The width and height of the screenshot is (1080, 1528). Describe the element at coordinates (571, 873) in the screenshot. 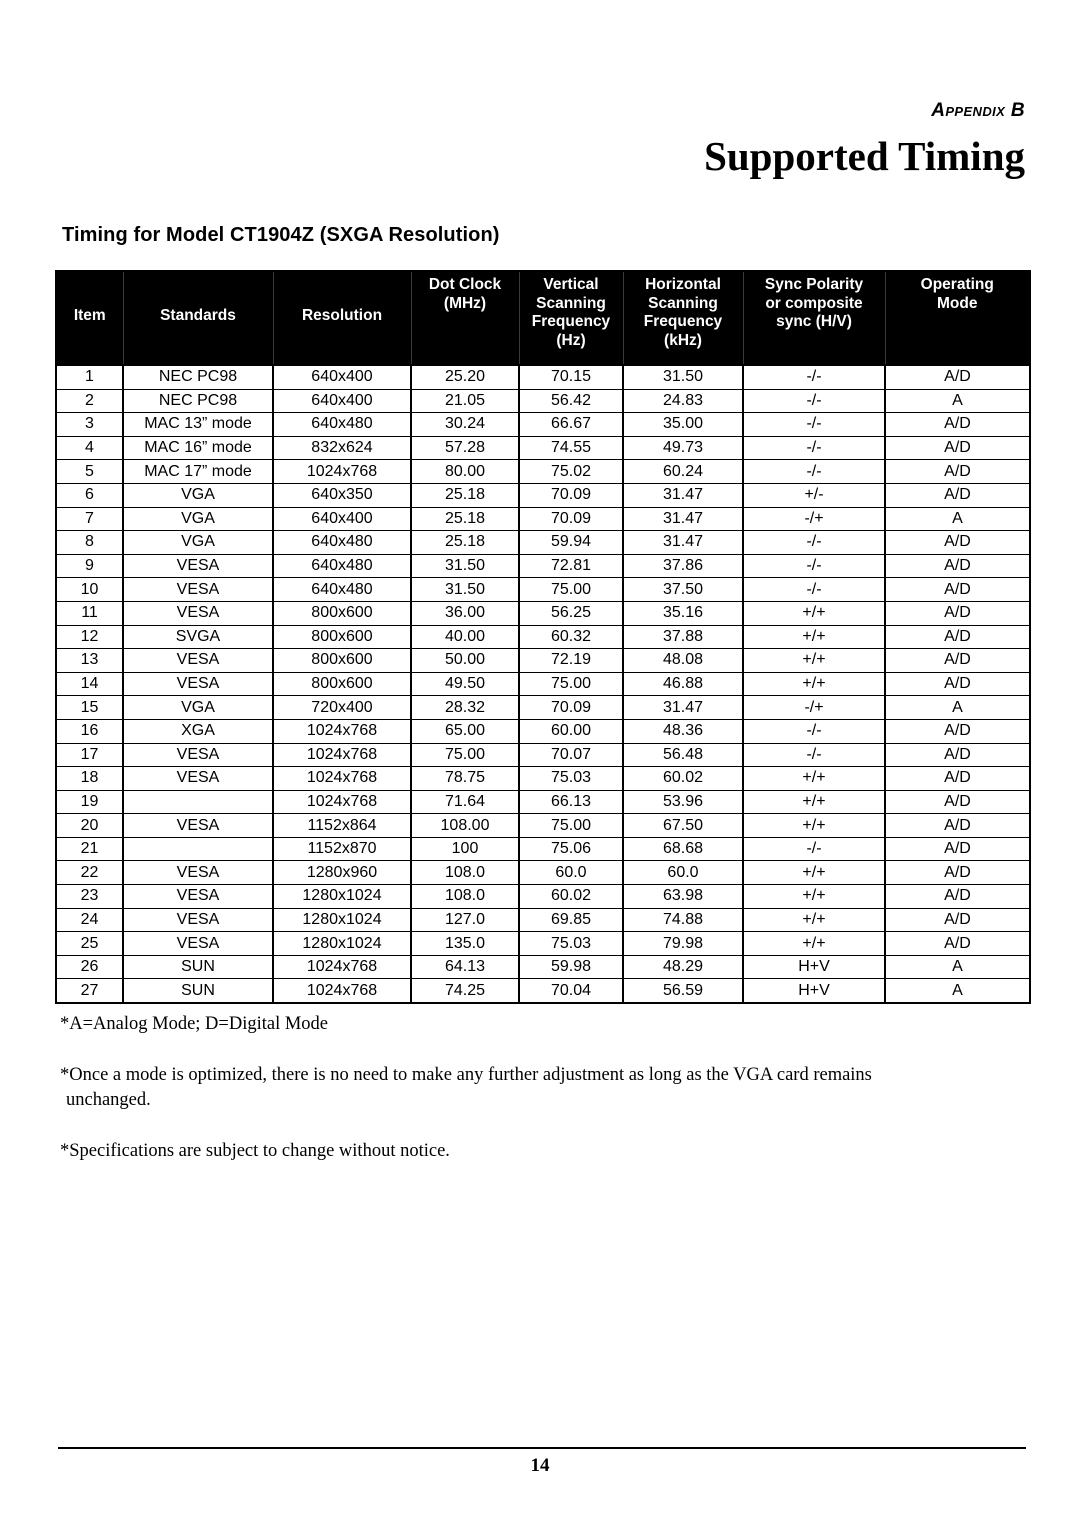

I see `cell-vertical: 60.0` at that location.